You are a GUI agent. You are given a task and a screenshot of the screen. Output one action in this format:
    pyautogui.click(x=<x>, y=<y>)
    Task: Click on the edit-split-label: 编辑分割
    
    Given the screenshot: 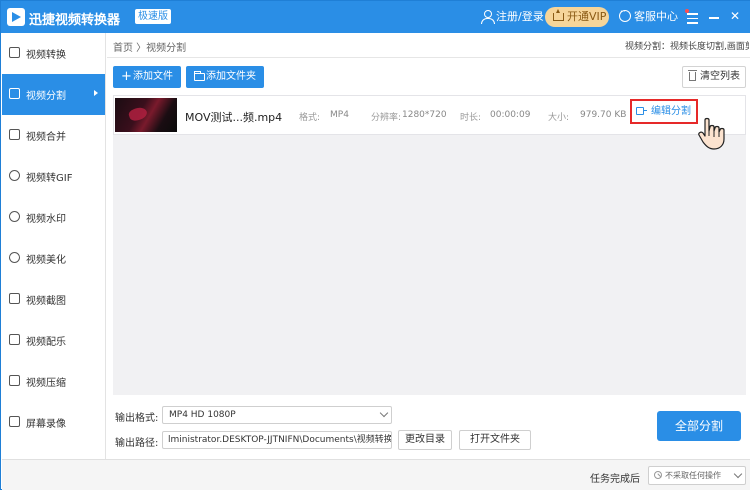 What is the action you would take?
    pyautogui.click(x=671, y=111)
    